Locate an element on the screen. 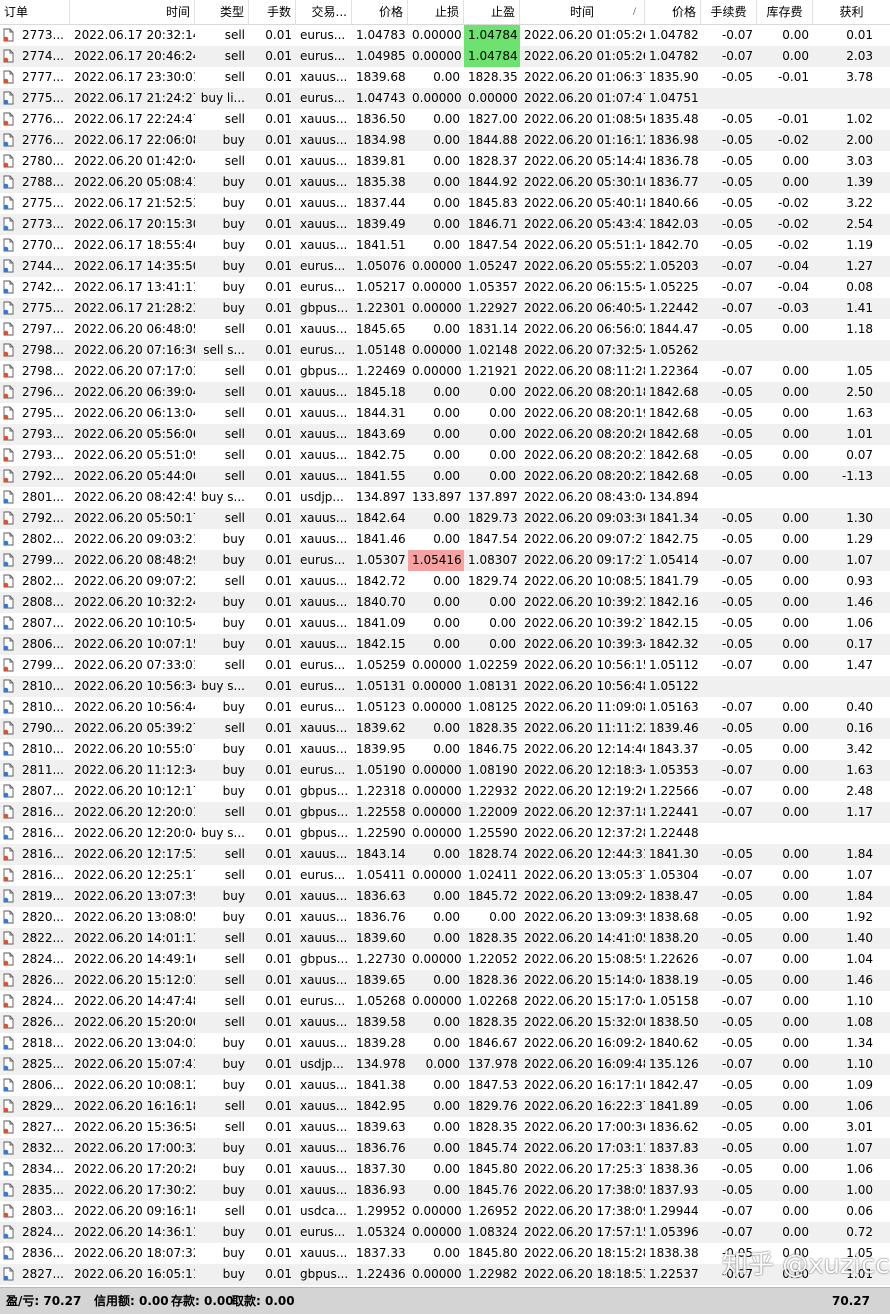  column-header-take-profit: 止盈 is located at coordinates (492, 12).